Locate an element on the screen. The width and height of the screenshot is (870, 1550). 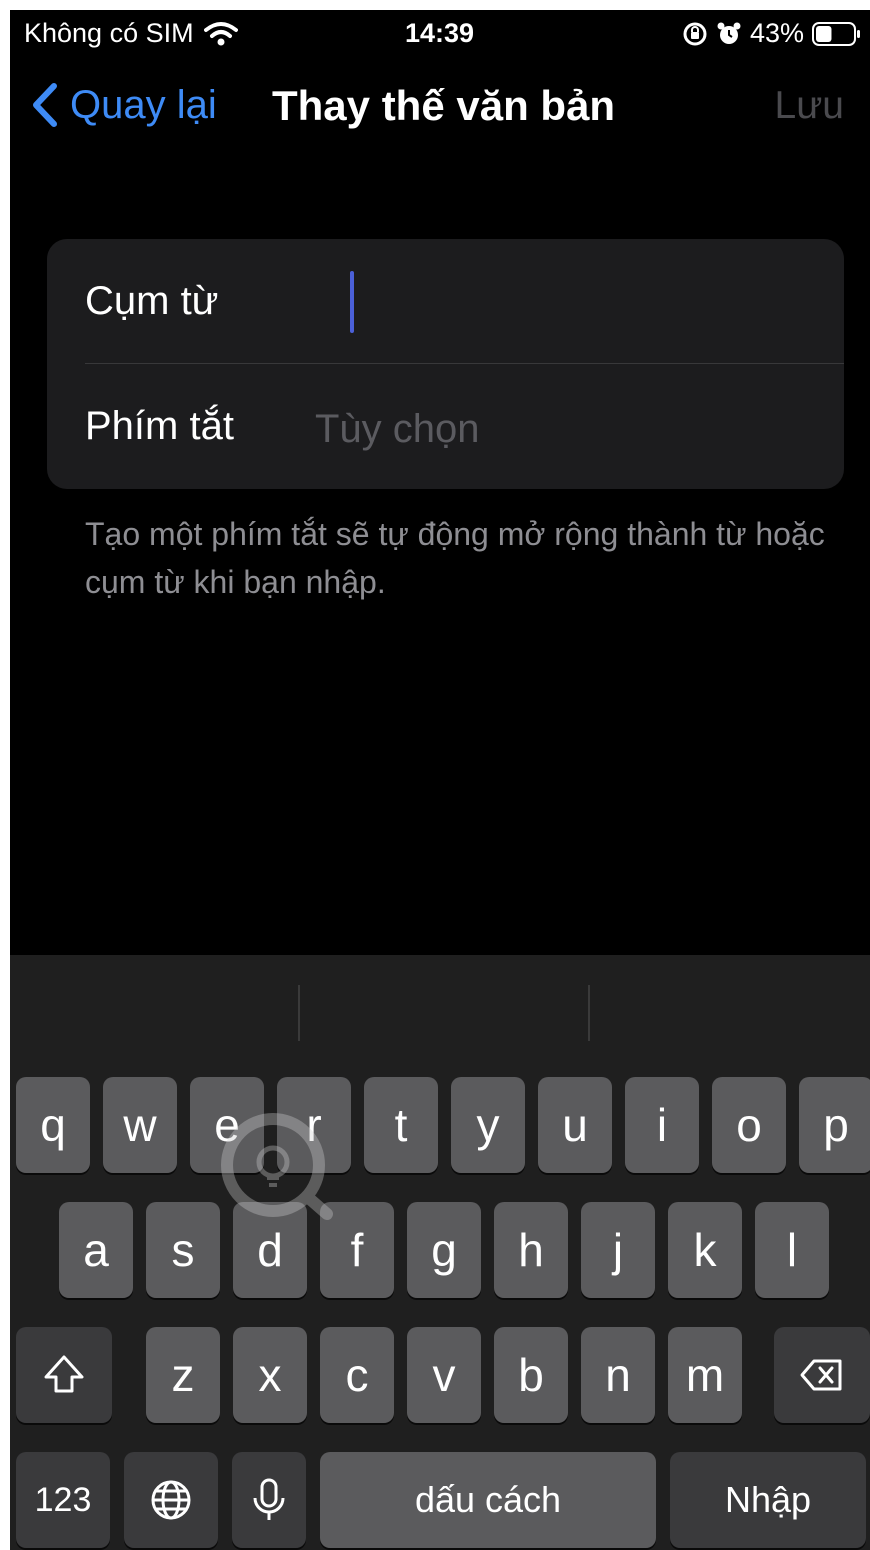
key-i: i is located at coordinates (662, 1125).